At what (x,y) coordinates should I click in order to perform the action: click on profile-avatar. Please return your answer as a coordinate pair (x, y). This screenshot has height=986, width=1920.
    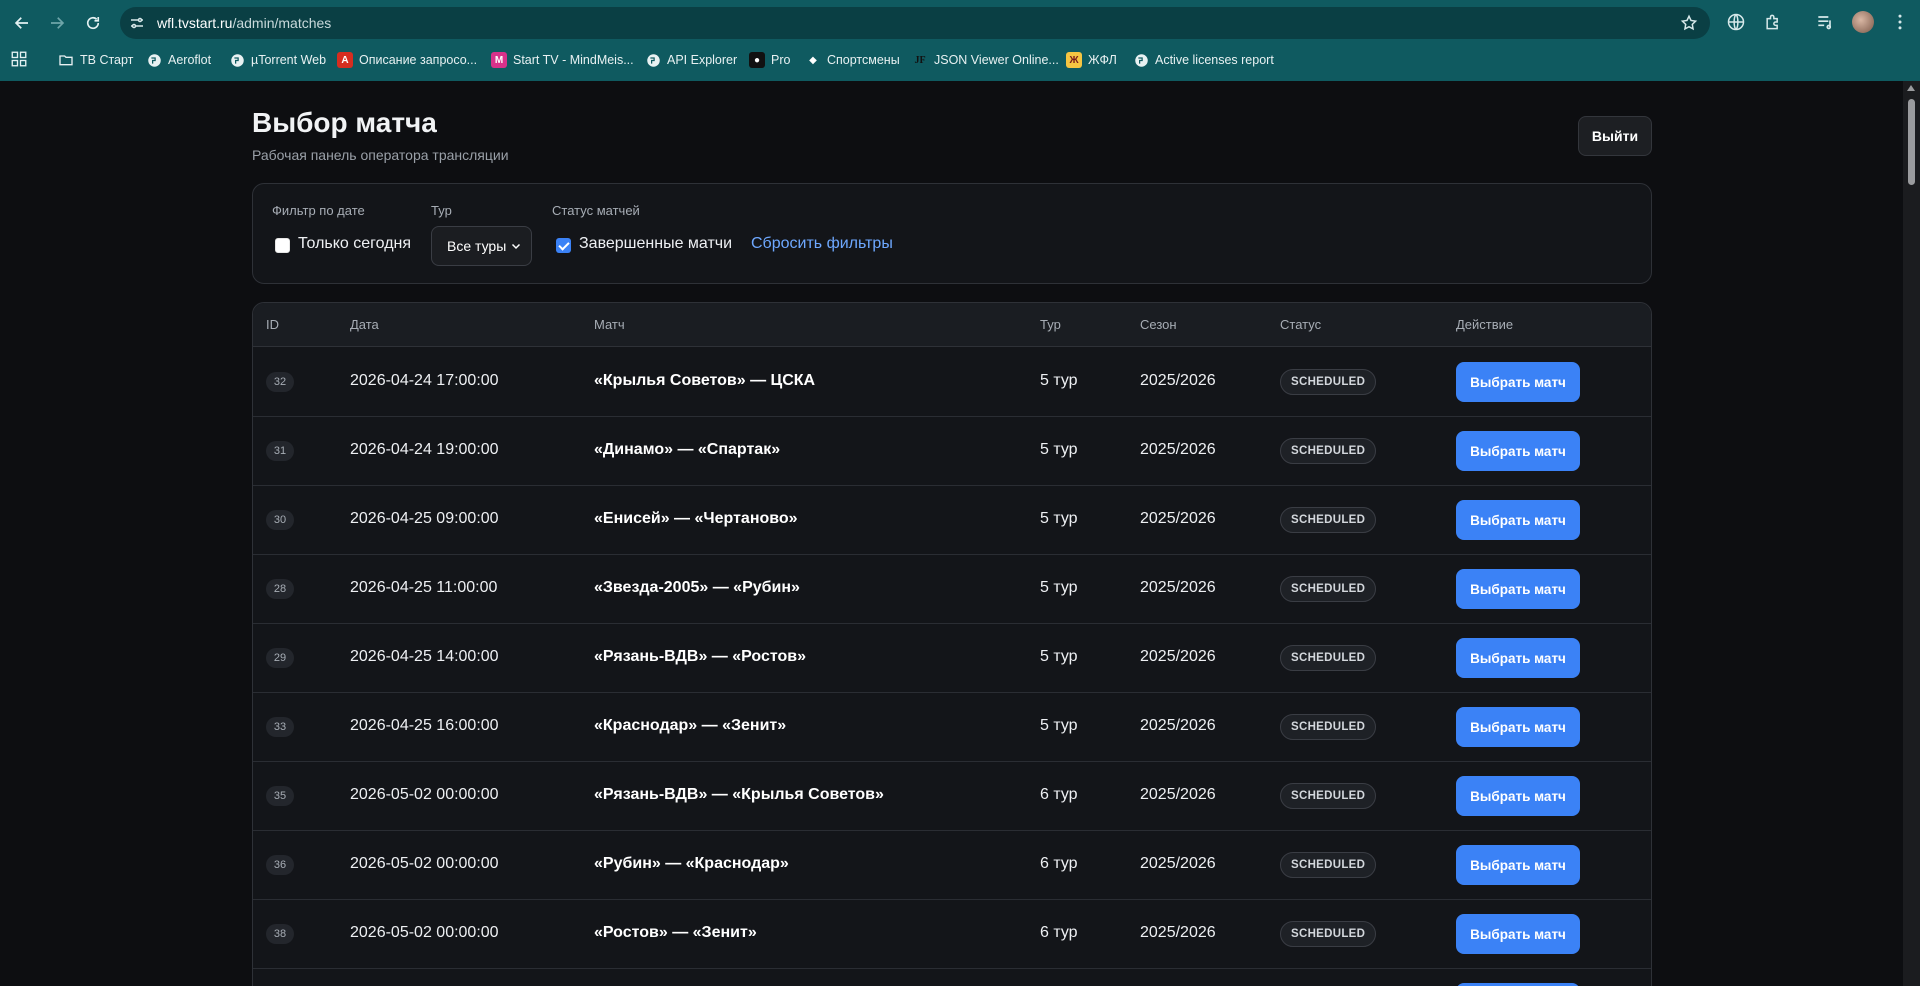
    Looking at the image, I should click on (1863, 22).